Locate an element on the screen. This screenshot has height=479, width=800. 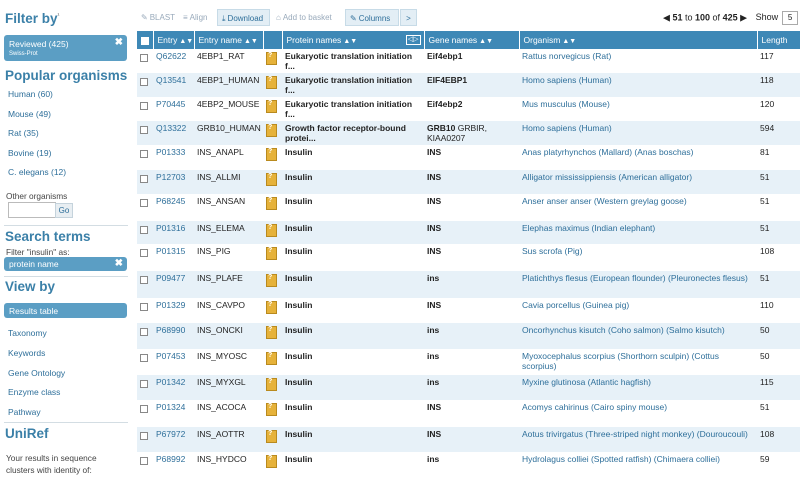
view-by-link: Pathway is located at coordinates (24, 412).